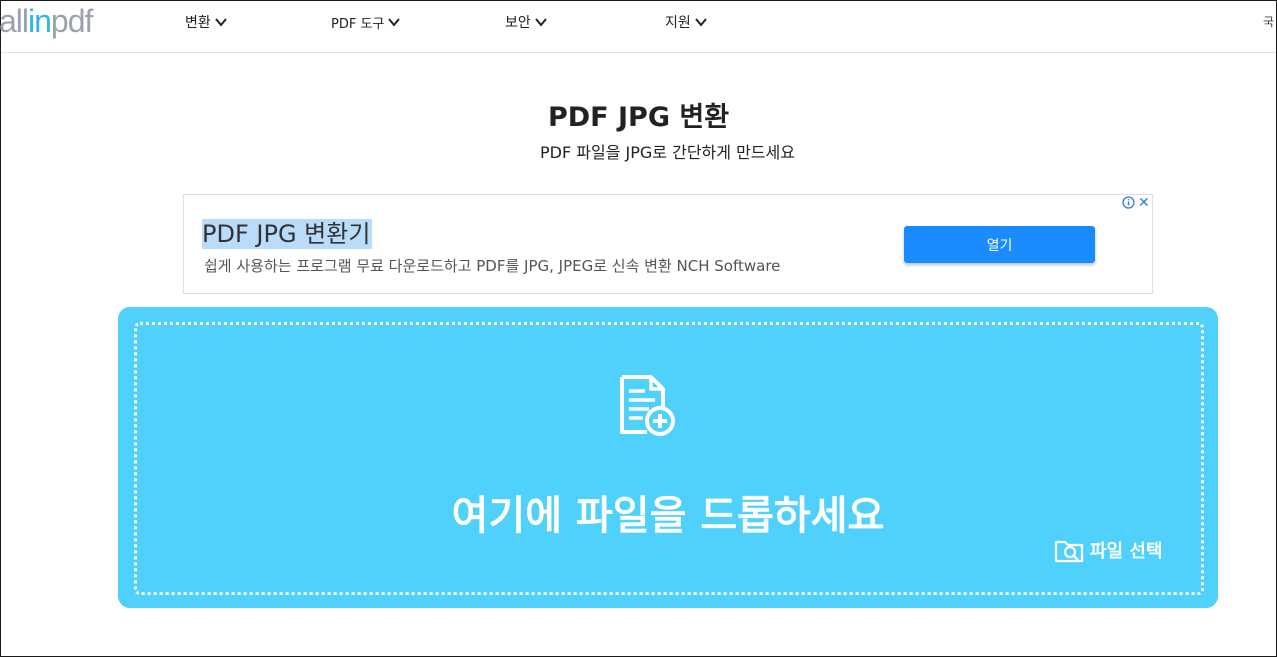 The image size is (1277, 657). Describe the element at coordinates (638, 117) in the screenshot. I see `page-title: PDF JPG 변환` at that location.